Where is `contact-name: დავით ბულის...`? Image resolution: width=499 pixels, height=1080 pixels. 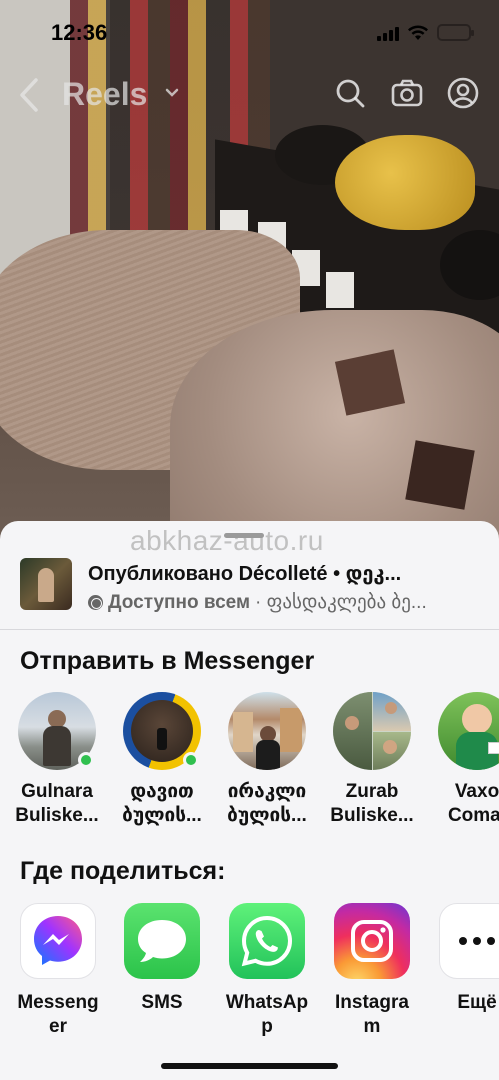 contact-name: დავით ბულის... is located at coordinates (162, 803).